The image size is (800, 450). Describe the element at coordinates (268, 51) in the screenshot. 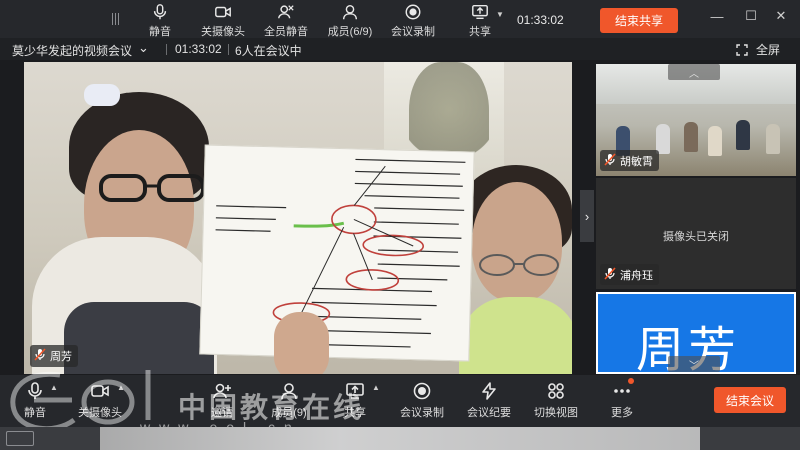

I see `participant-count: 6人在会议中` at that location.